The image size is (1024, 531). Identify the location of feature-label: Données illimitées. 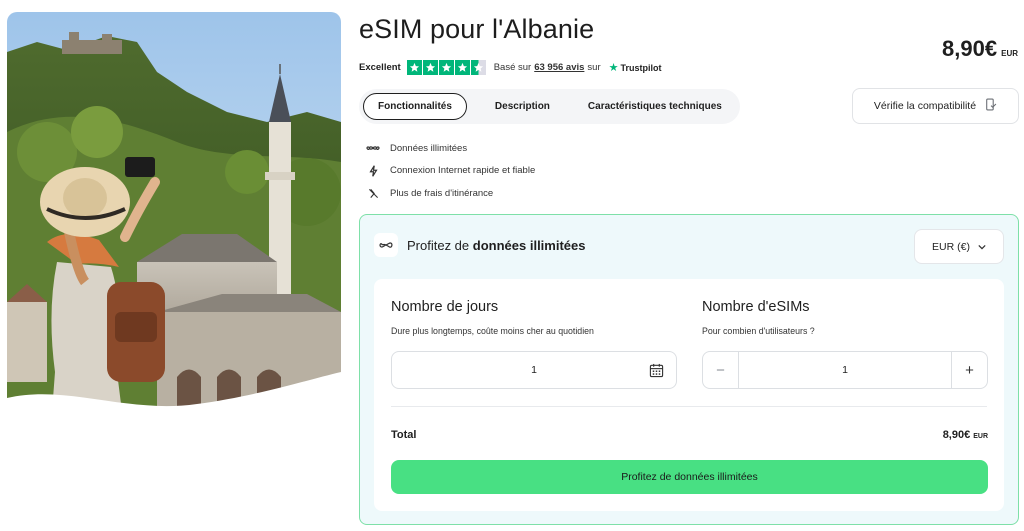
(429, 148).